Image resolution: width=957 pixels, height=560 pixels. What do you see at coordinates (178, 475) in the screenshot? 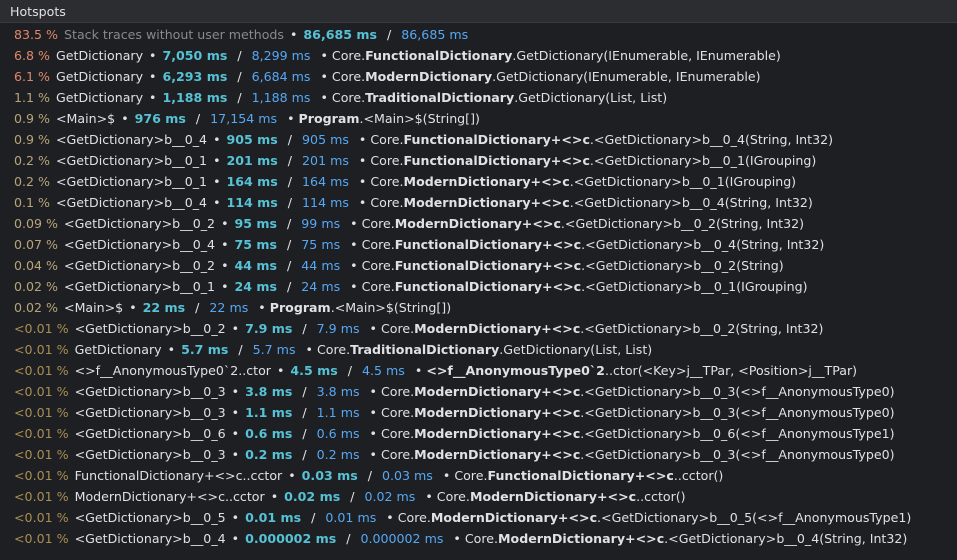
I see `hotspot-method-name: FunctionalDictionary+<>c..cctor` at bounding box center [178, 475].